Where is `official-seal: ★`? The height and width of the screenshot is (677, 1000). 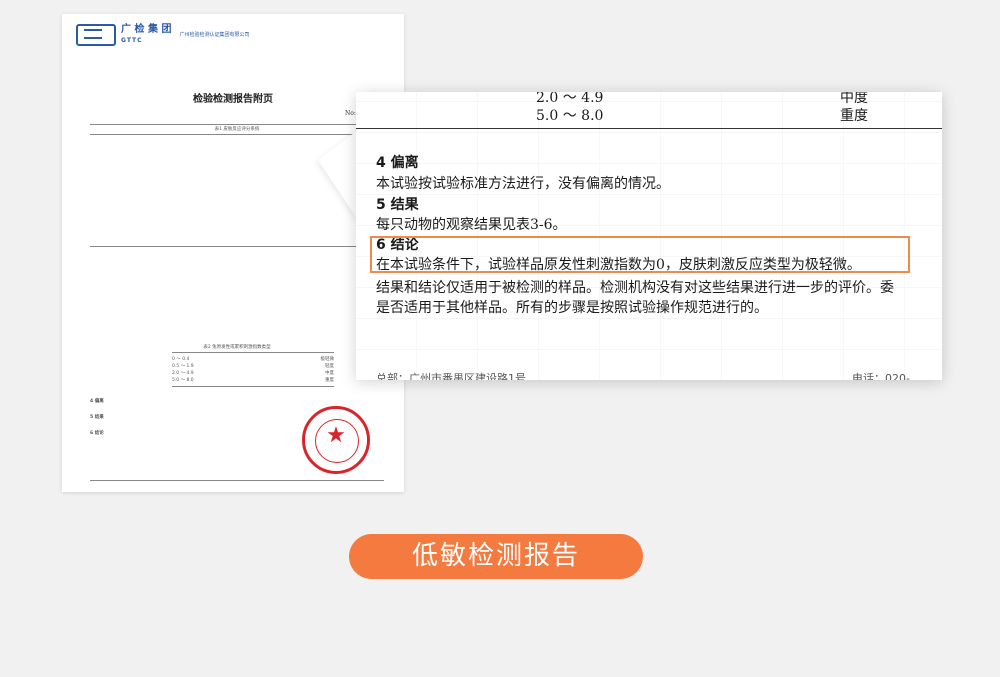
official-seal: ★ is located at coordinates (336, 440).